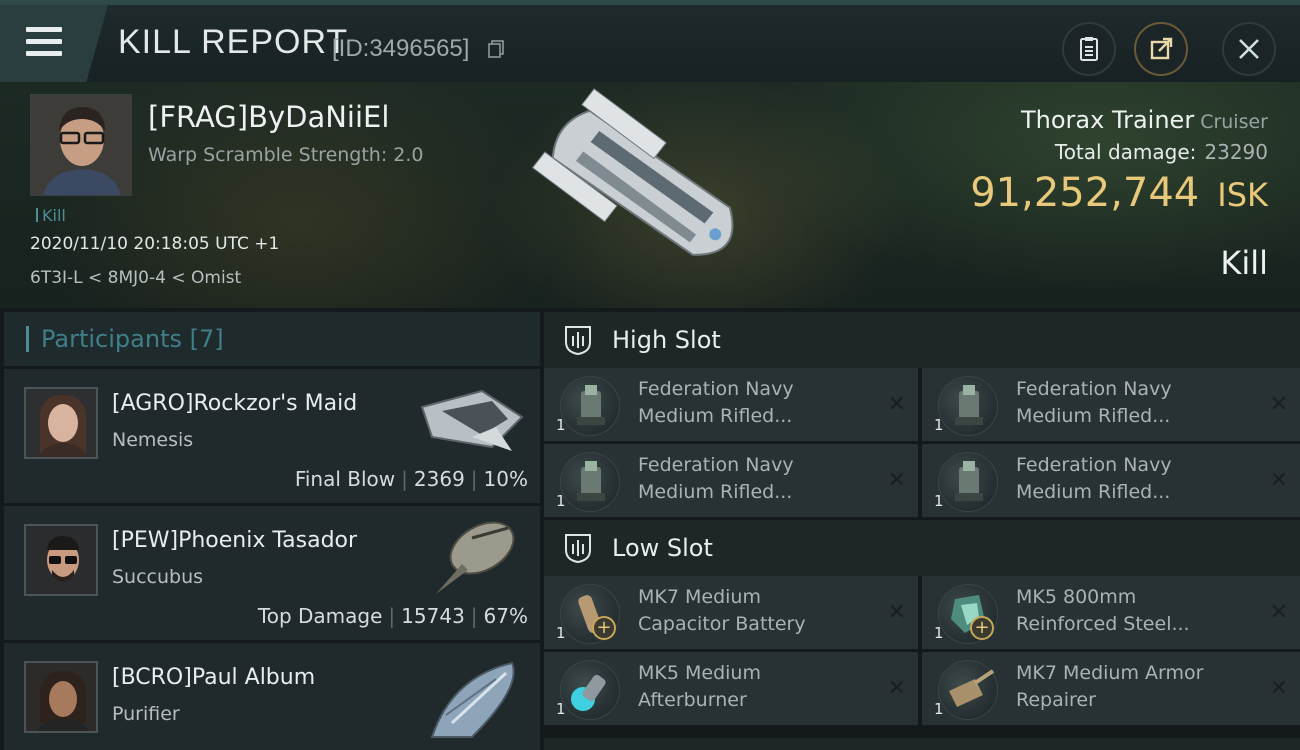  I want to click on victim-ship-image, so click(632, 172).